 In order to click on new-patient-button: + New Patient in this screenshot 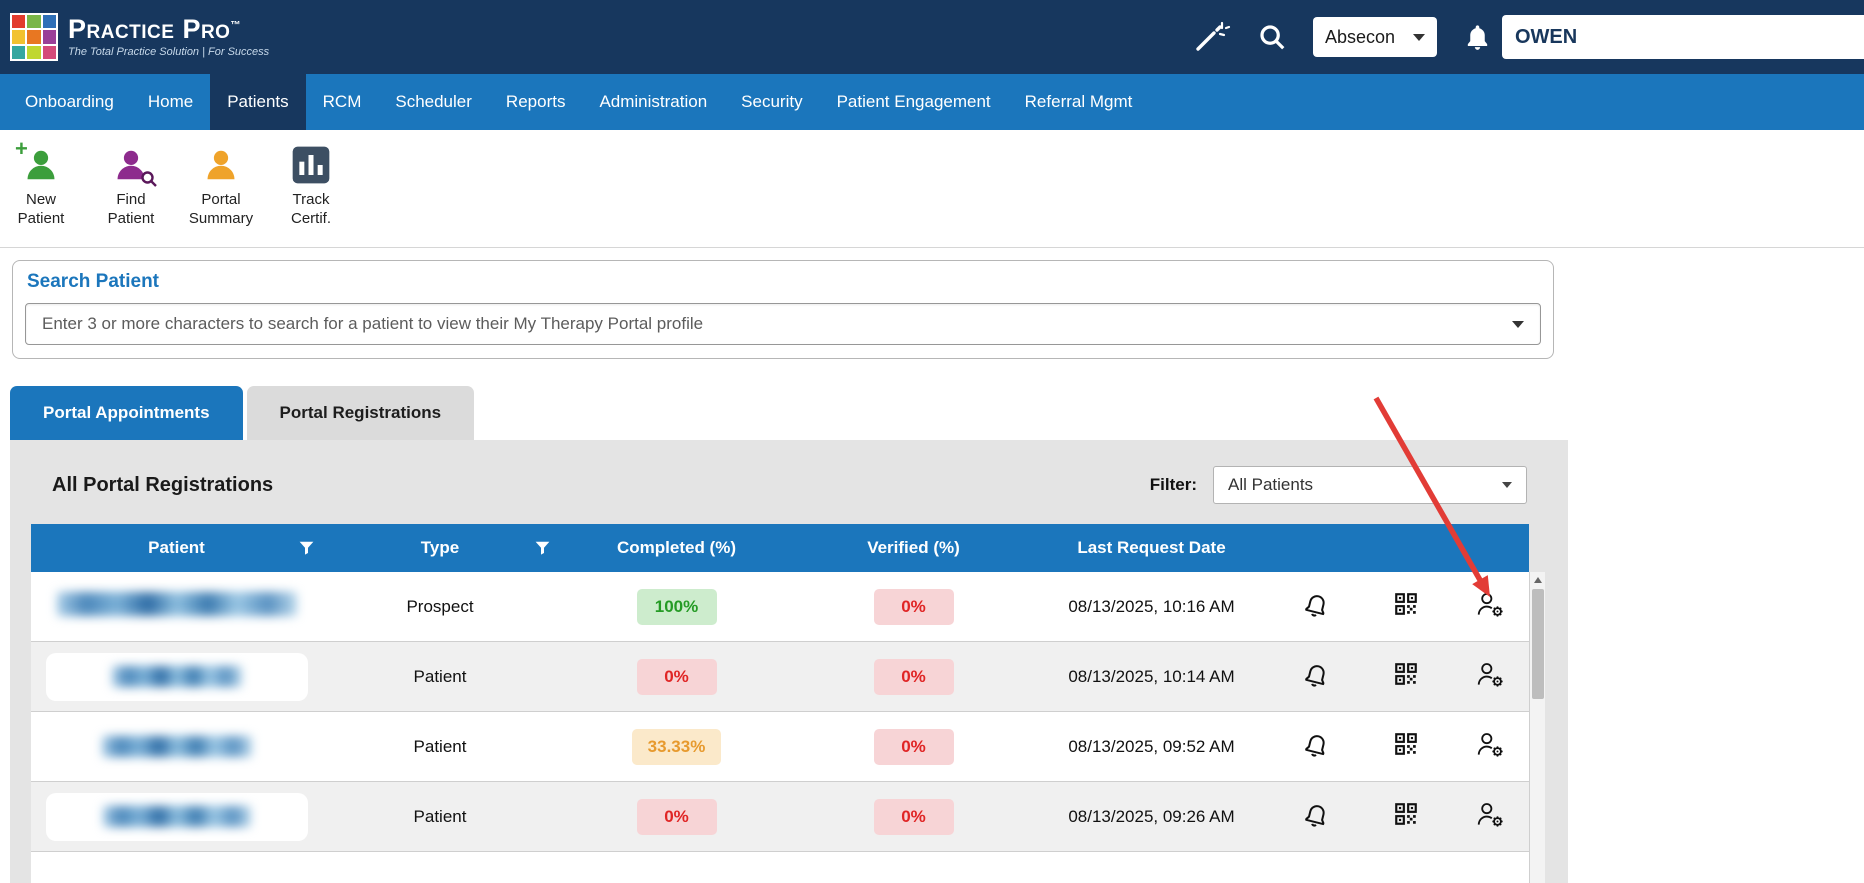, I will do `click(41, 182)`.